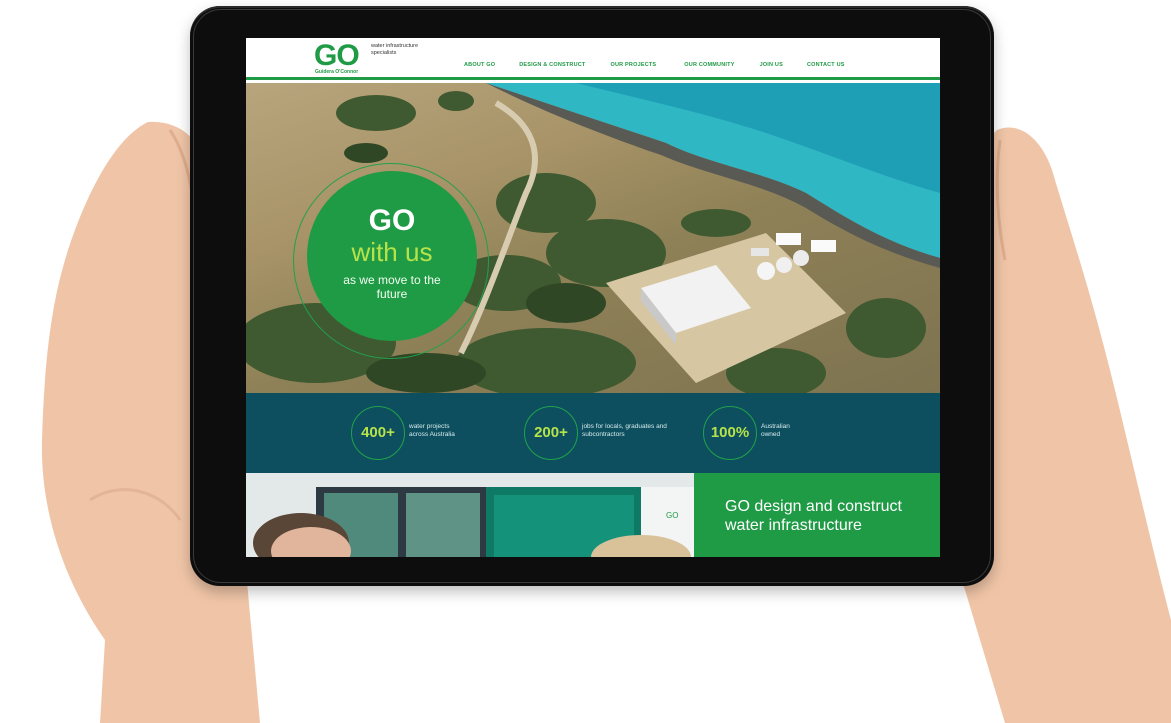  Describe the element at coordinates (709, 65) in the screenshot. I see `nav-our-community: OUR COMMUNITY` at that location.